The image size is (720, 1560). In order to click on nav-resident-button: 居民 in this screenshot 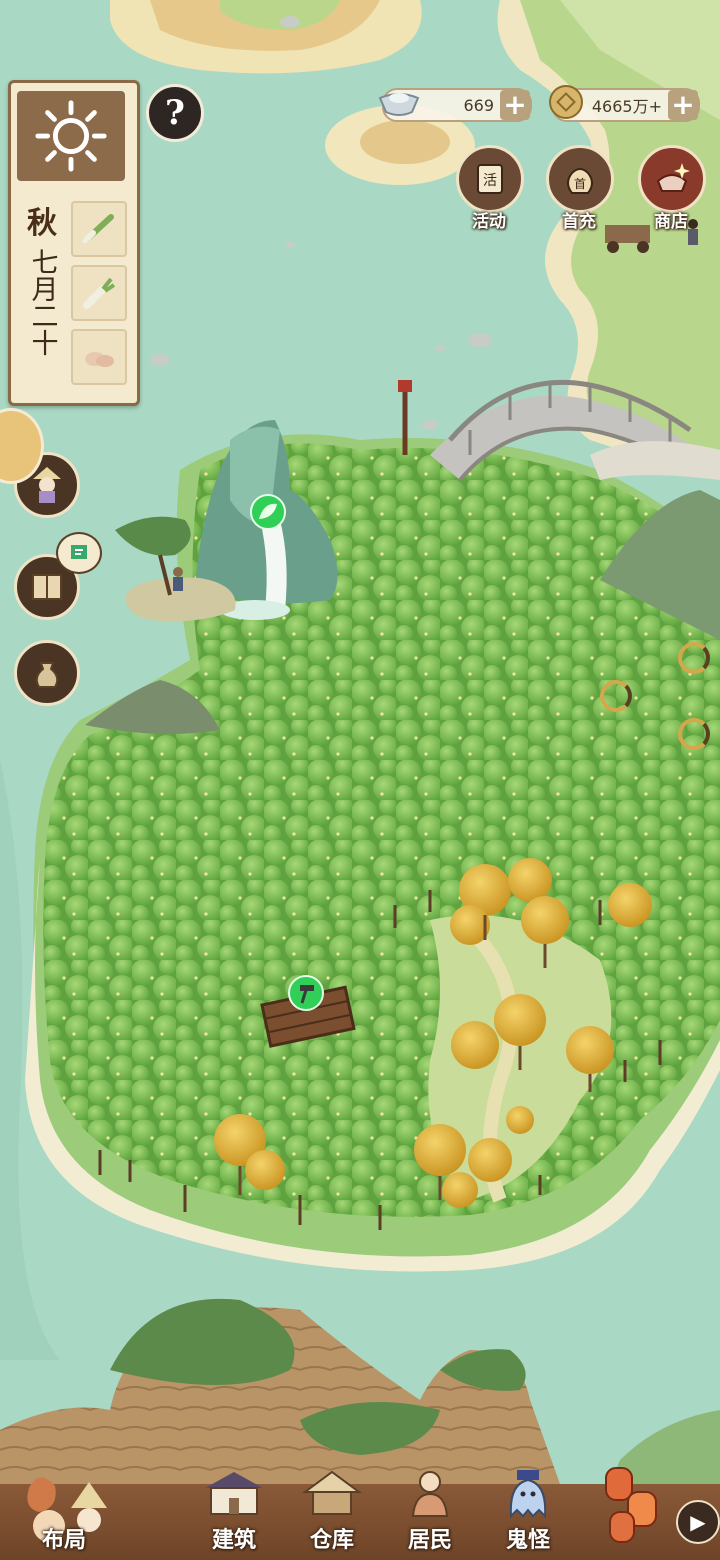, I will do `click(430, 1511)`.